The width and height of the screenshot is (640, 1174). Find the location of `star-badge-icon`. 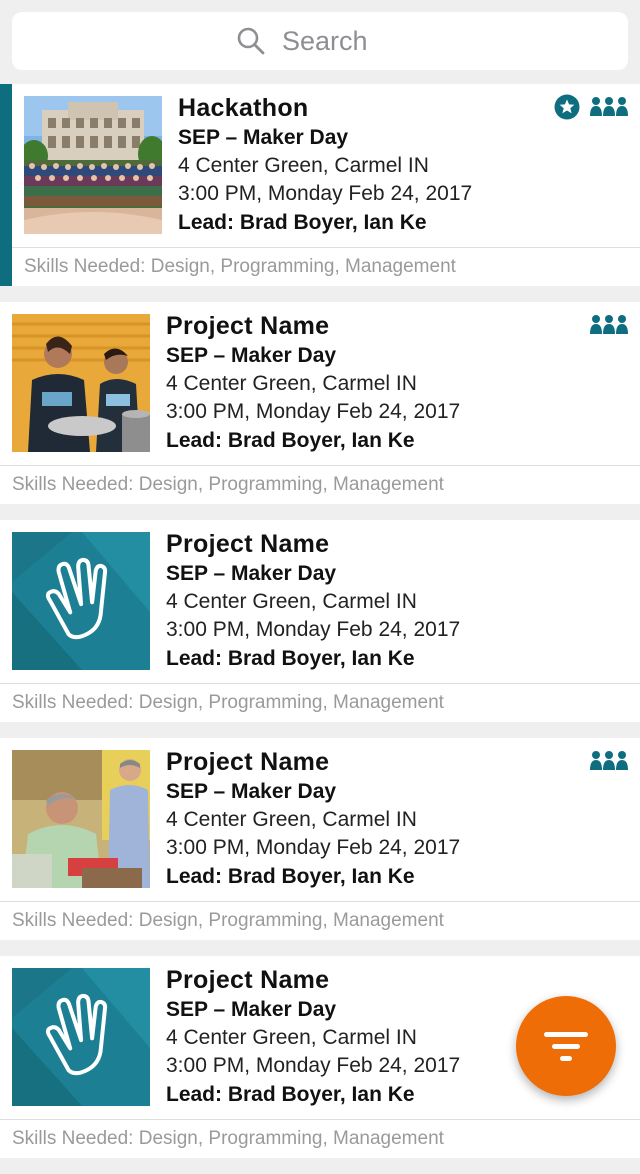

star-badge-icon is located at coordinates (567, 107).